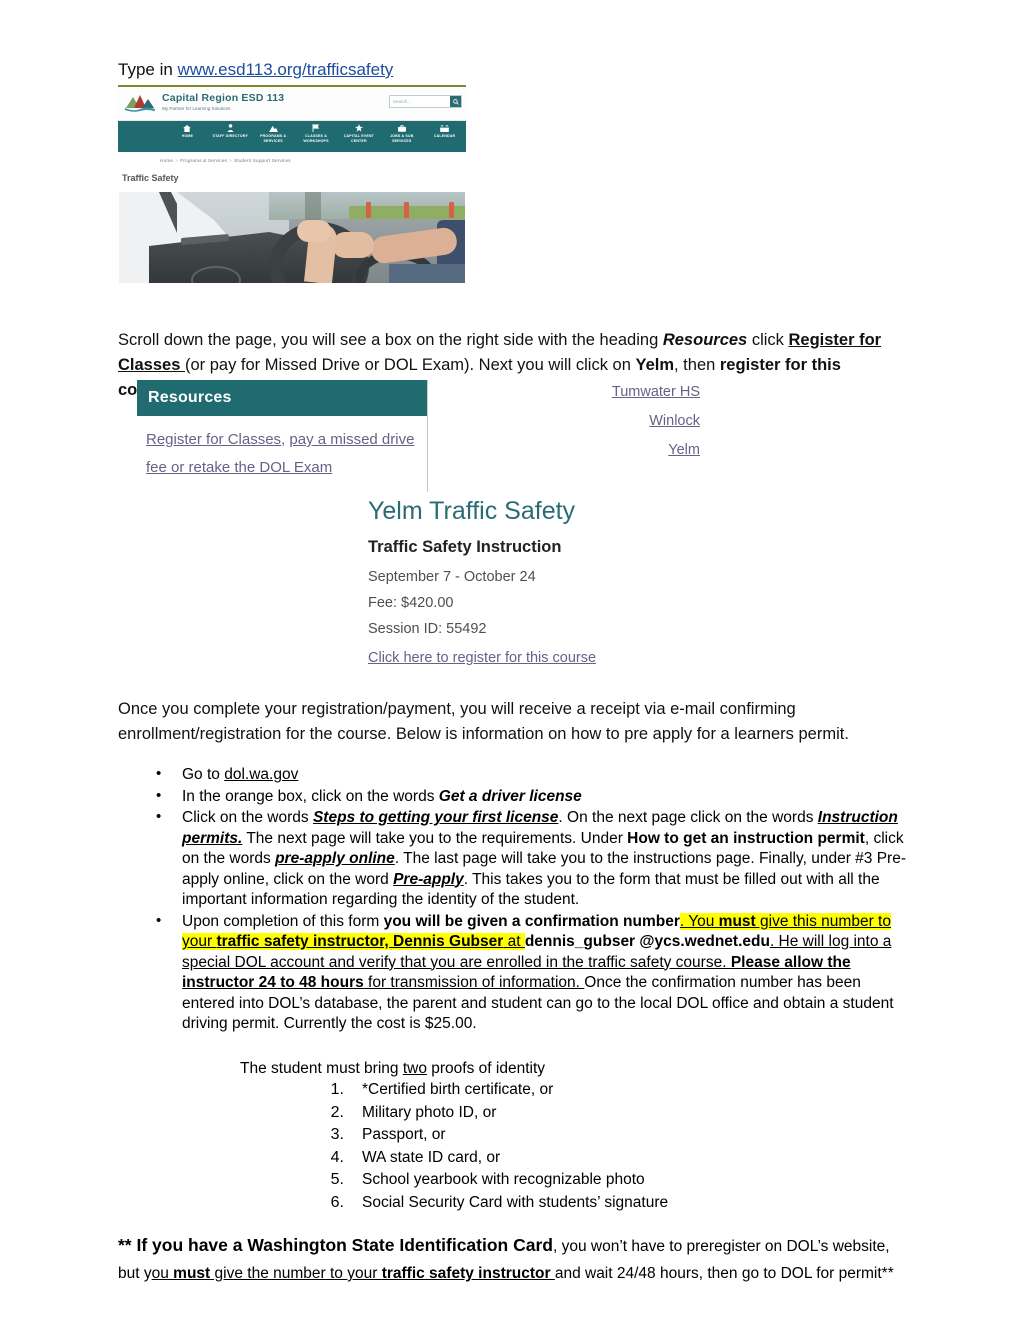 The height and width of the screenshot is (1320, 1020). I want to click on list-number: 2., so click(337, 1112).